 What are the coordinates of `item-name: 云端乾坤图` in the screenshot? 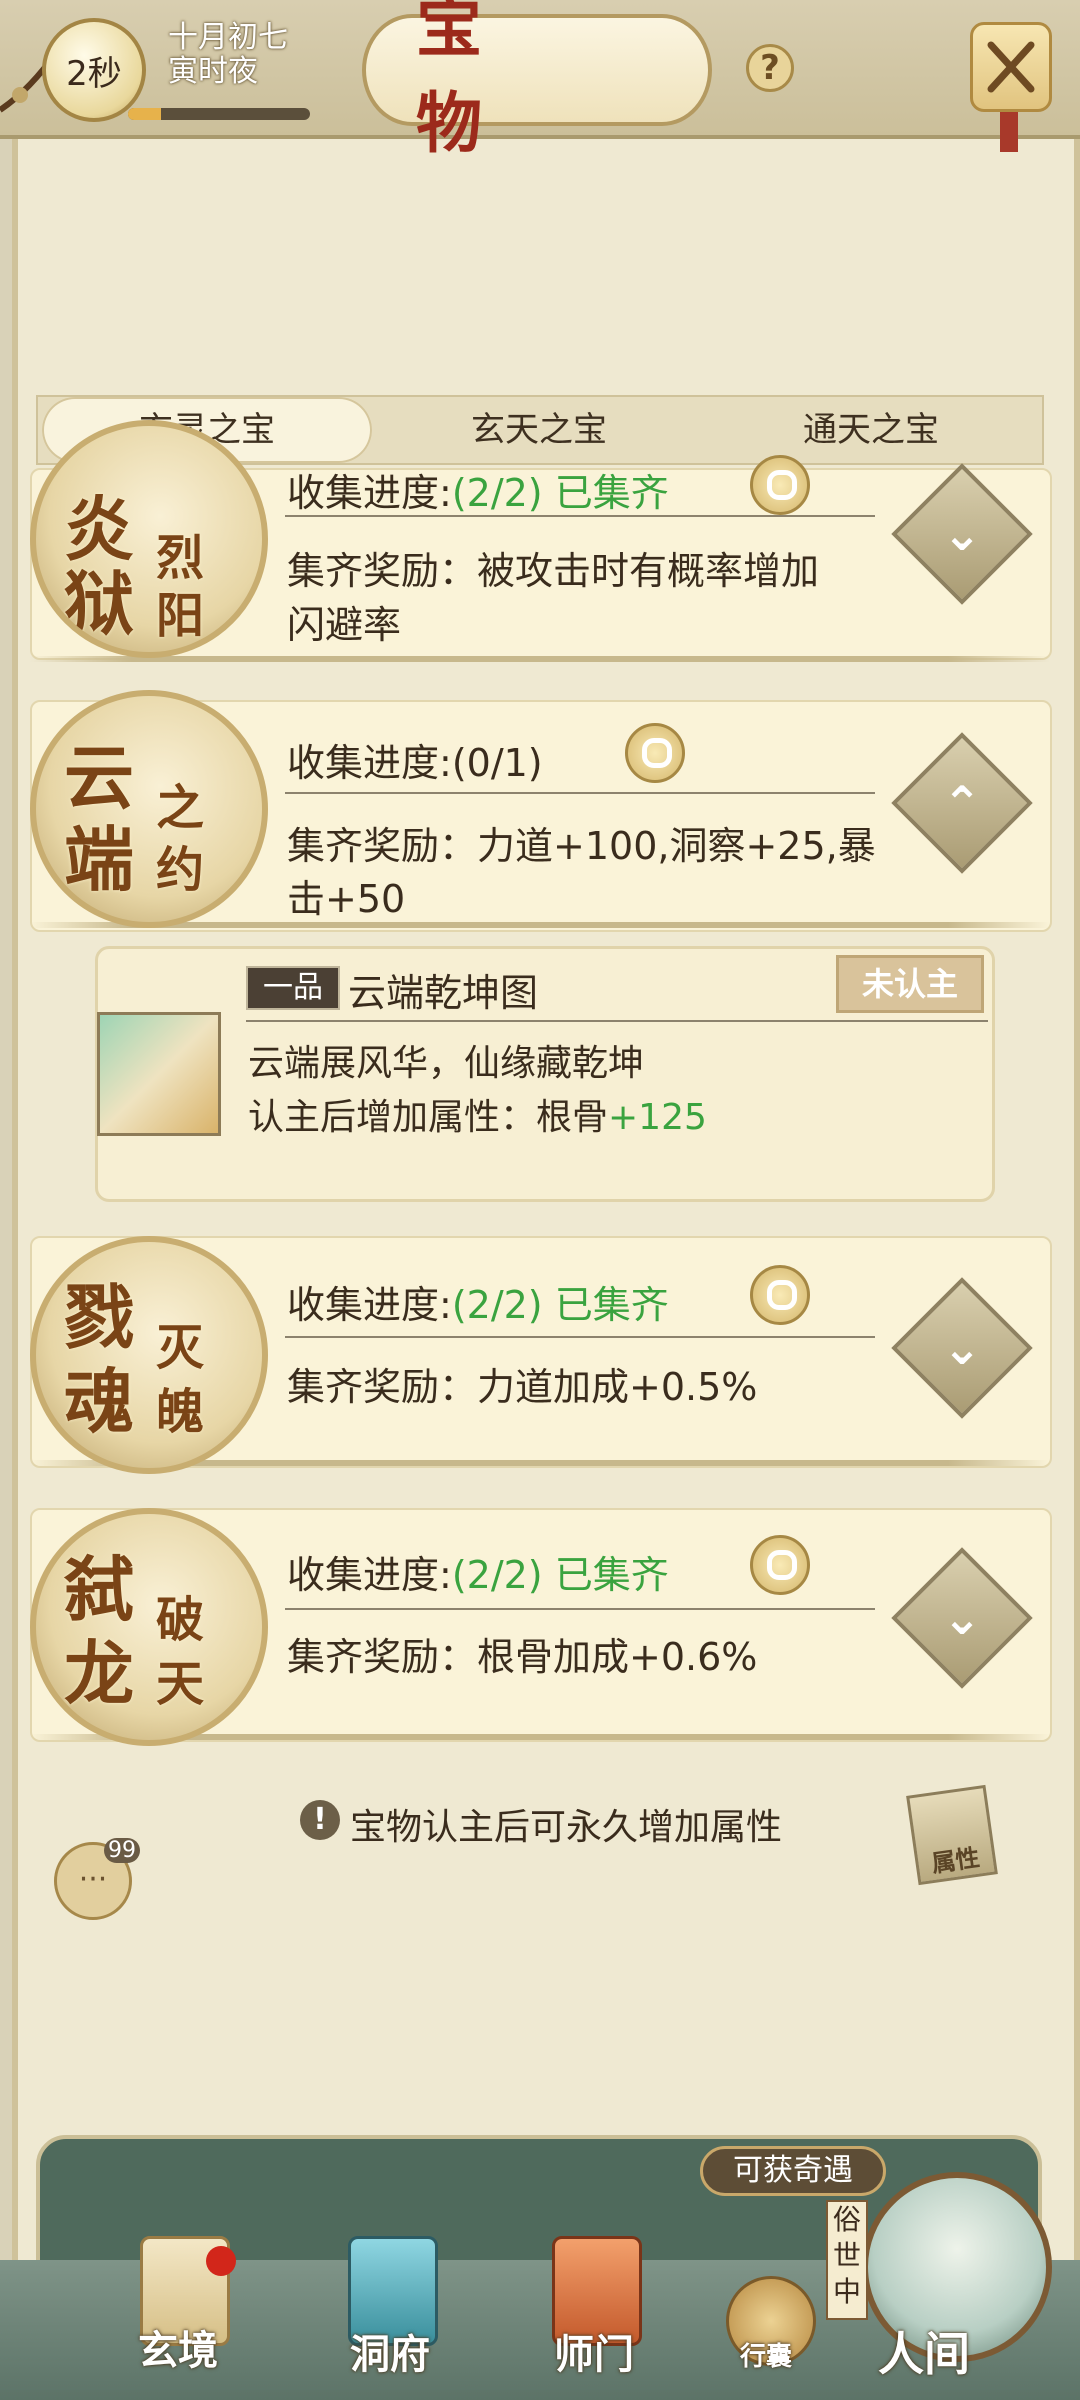 It's located at (443, 993).